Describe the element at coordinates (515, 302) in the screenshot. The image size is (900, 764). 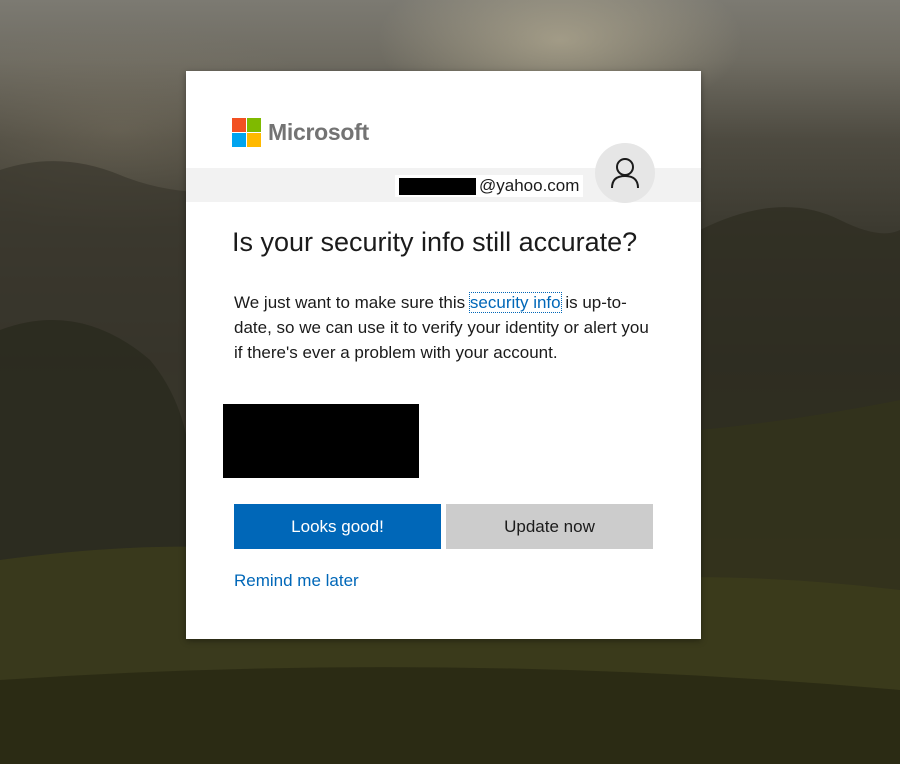
I see `security-info-link: security info` at that location.